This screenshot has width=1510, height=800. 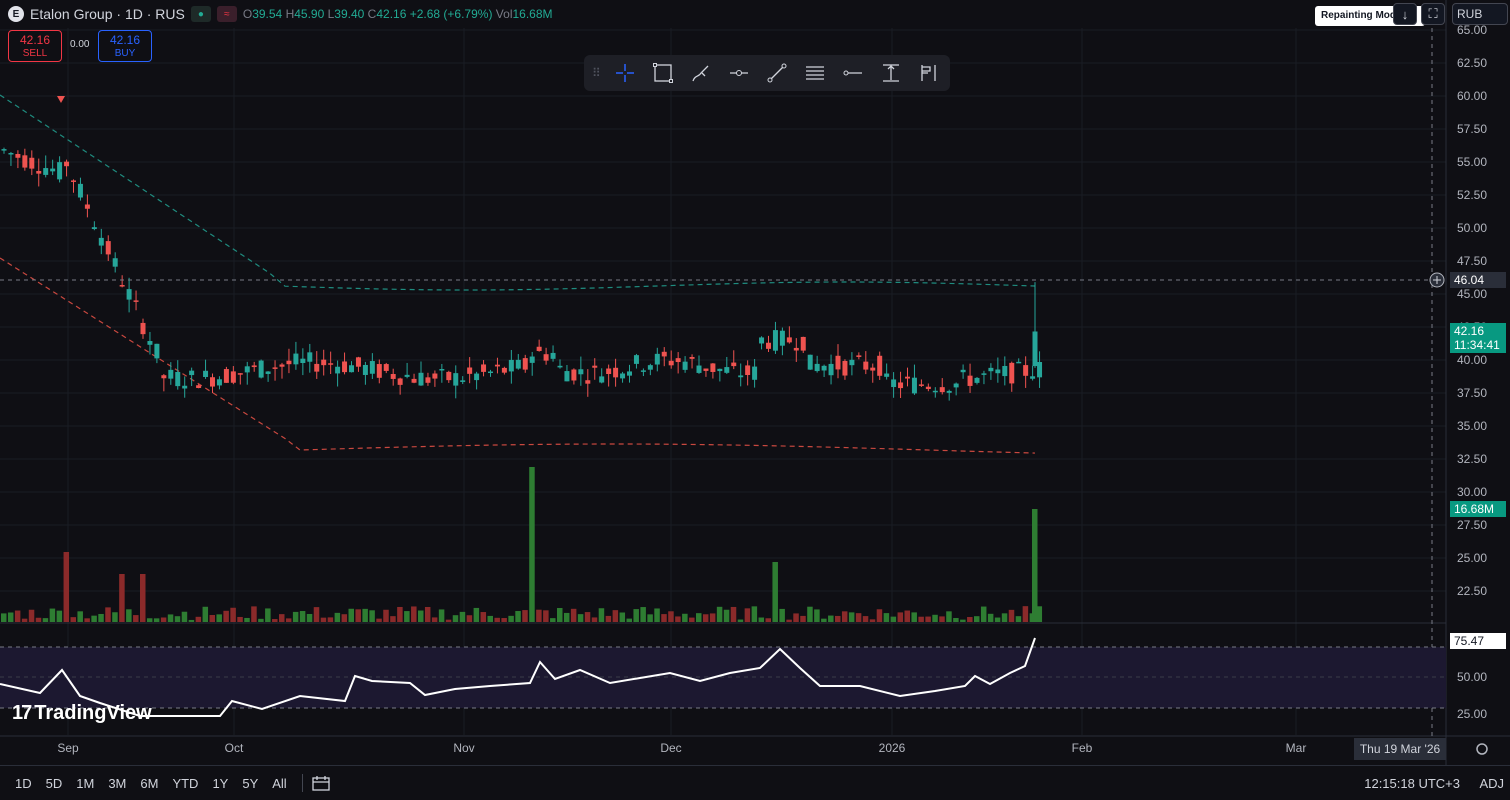 What do you see at coordinates (85, 783) in the screenshot?
I see `range-1m: 1M` at bounding box center [85, 783].